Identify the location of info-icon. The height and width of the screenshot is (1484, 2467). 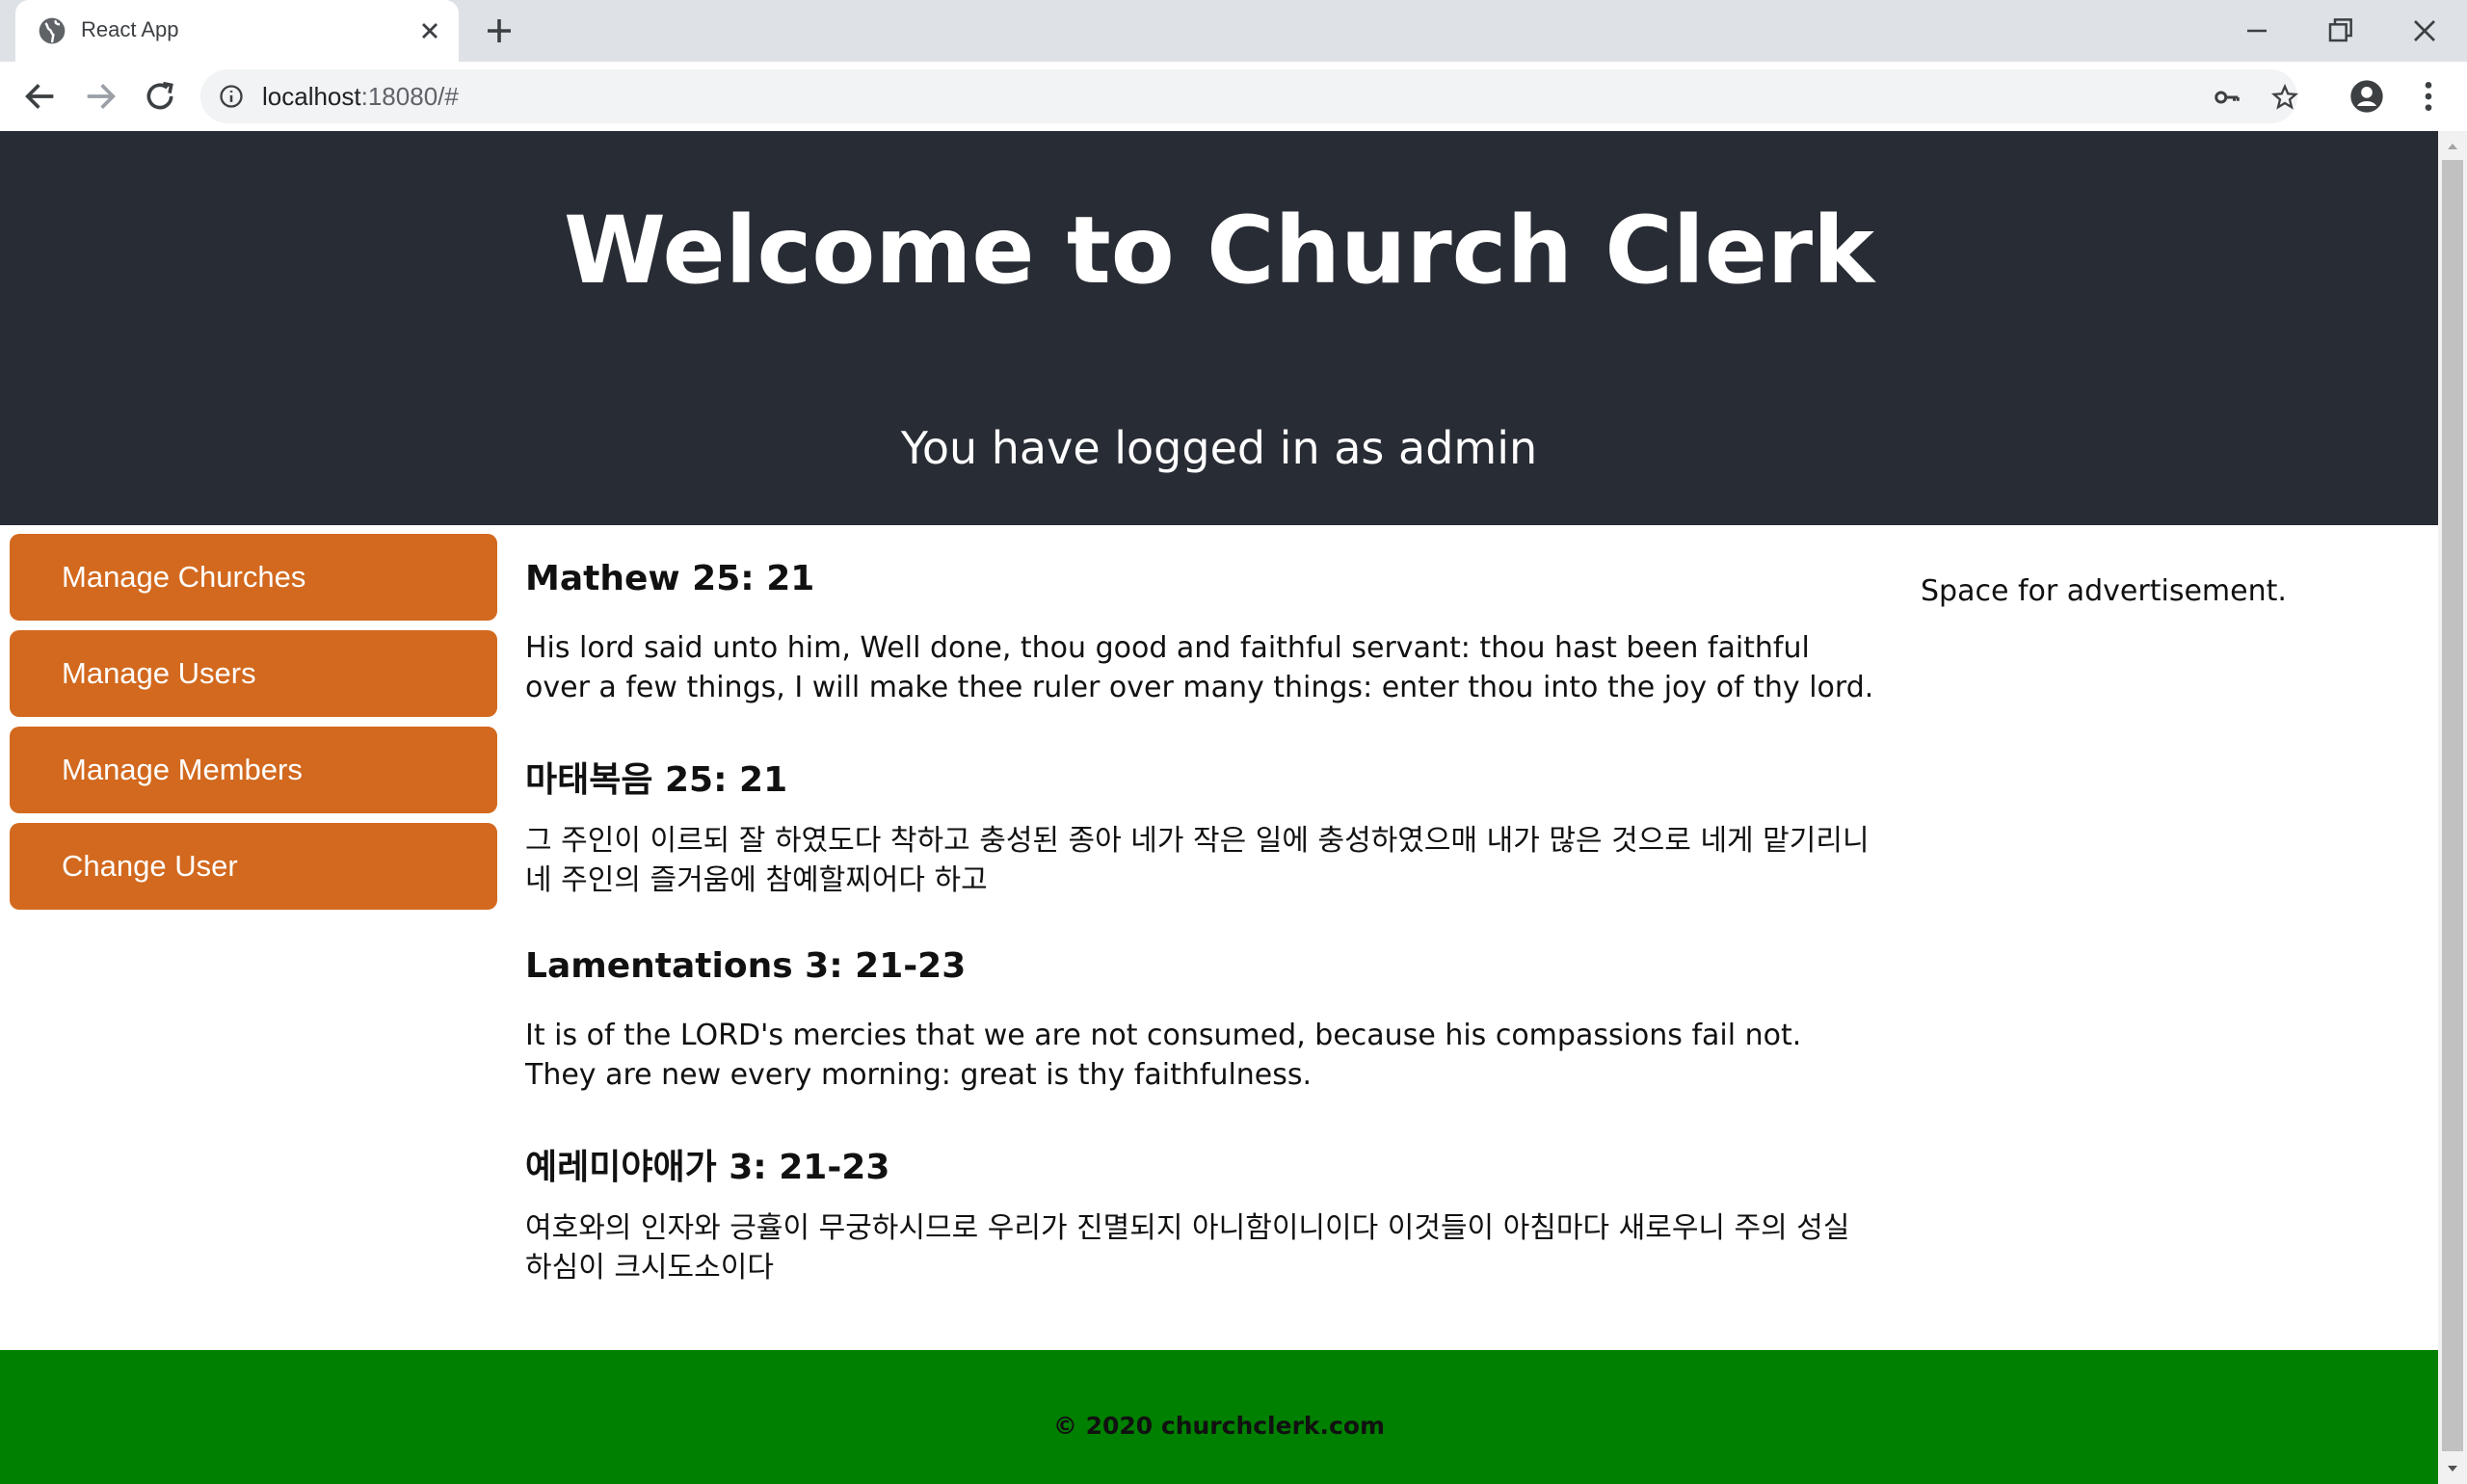
(231, 96).